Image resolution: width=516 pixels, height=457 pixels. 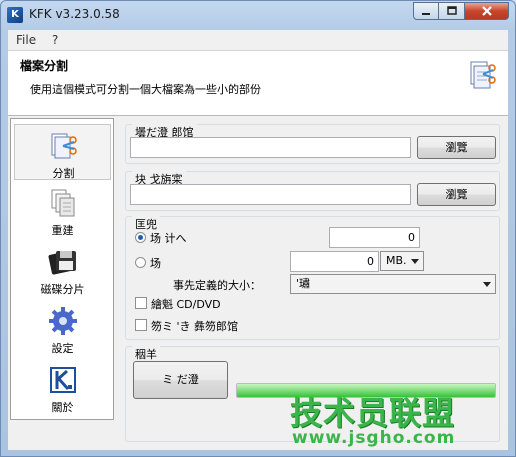 I want to click on maximize-icon, so click(x=451, y=10).